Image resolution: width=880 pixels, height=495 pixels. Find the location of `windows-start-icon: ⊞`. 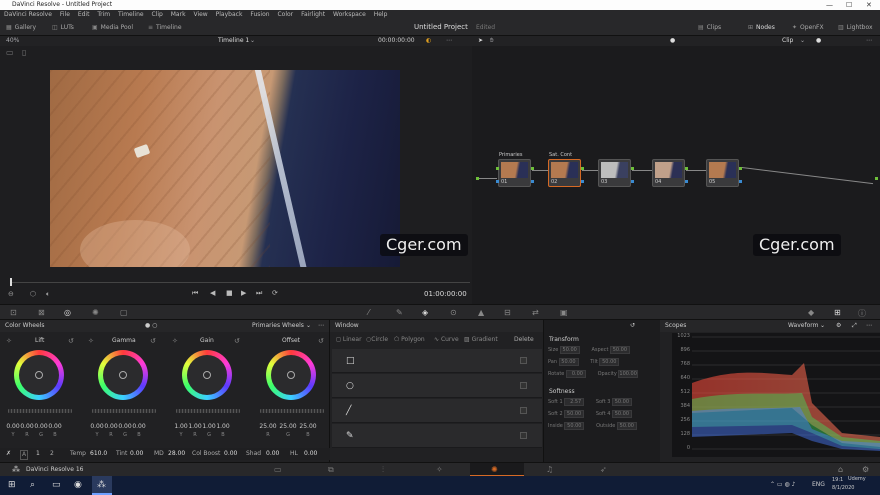

windows-start-icon: ⊞ is located at coordinates (12, 485).